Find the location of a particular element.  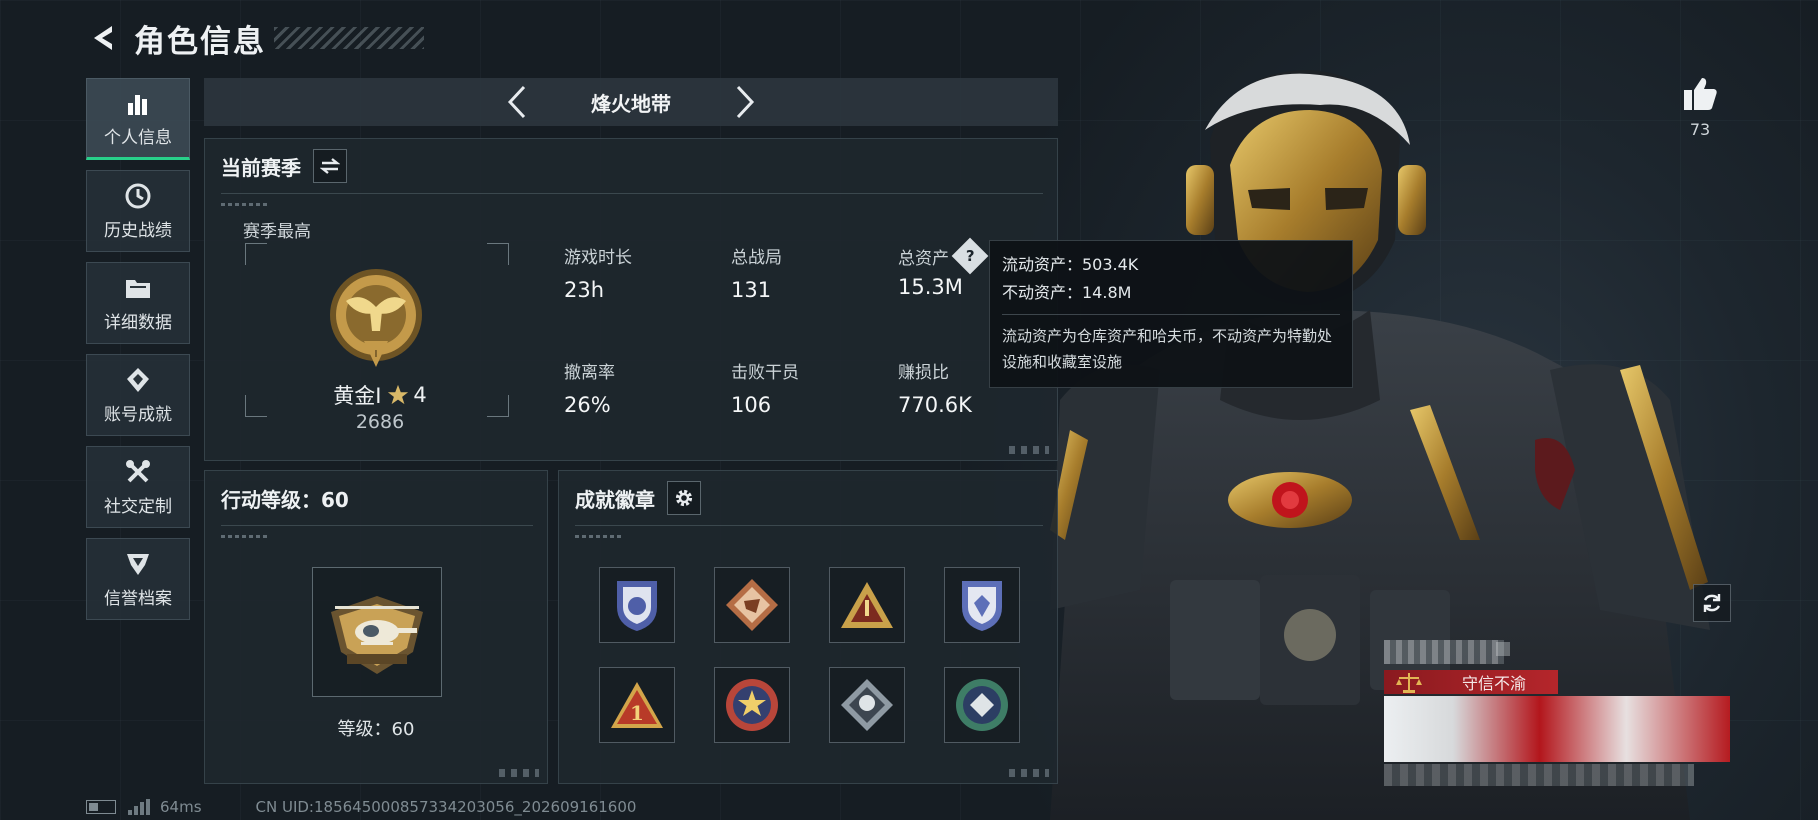

nav-item-achievements: 账号成就 is located at coordinates (138, 395).